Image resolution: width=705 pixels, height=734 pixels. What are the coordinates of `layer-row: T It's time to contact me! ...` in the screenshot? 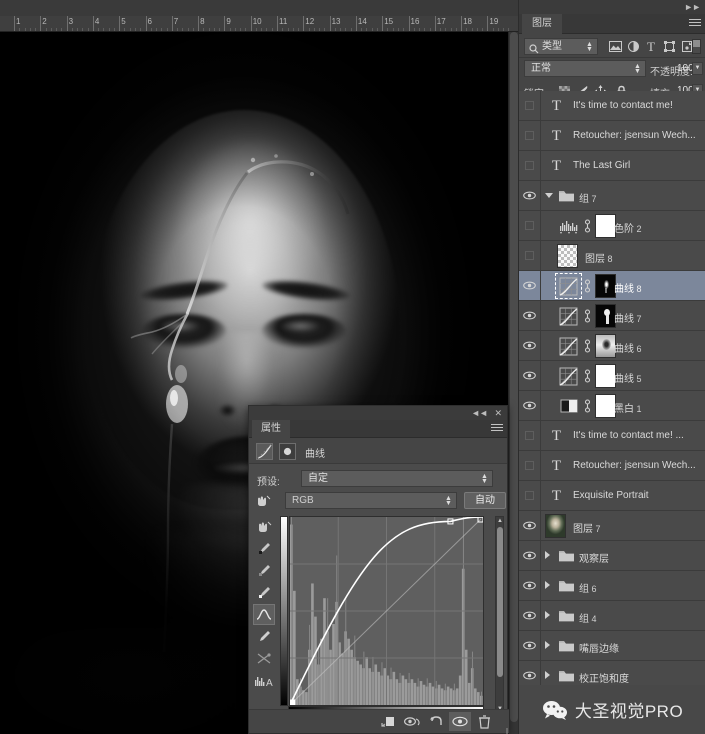 It's located at (612, 436).